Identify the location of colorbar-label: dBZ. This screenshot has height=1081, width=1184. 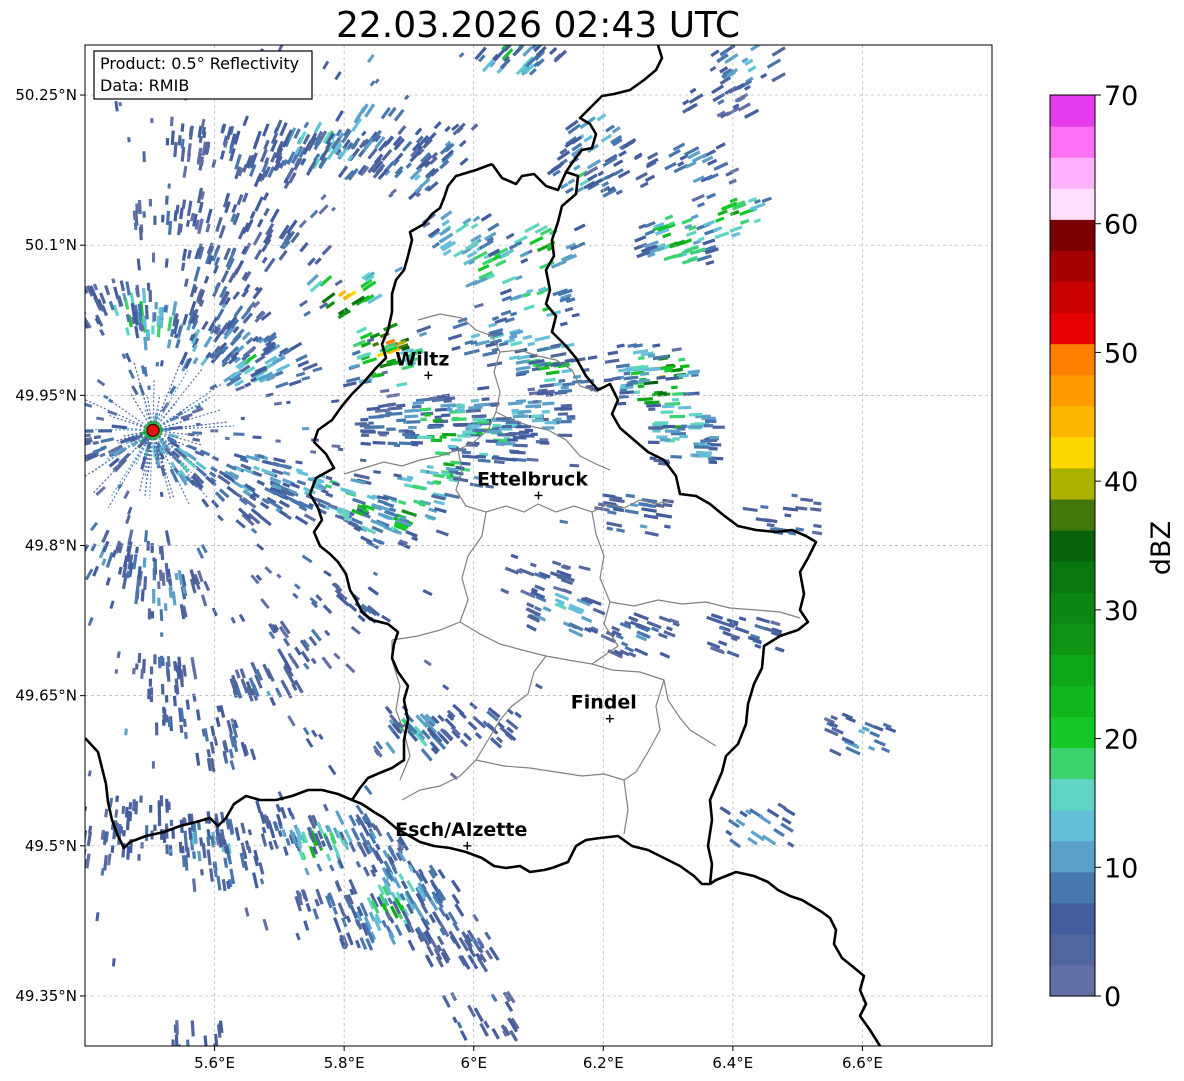
(1161, 548).